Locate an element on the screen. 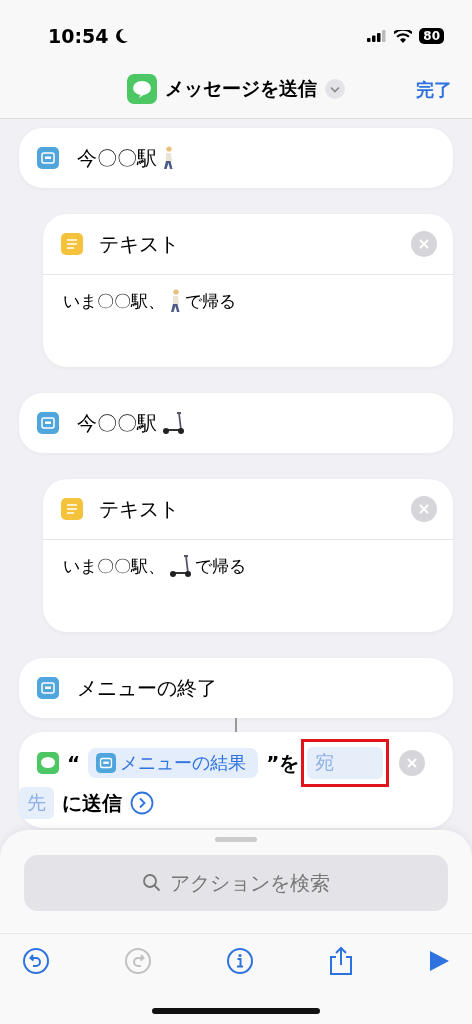 The image size is (472, 1024). menu-item-card: メニューの終了 is located at coordinates (236, 688).